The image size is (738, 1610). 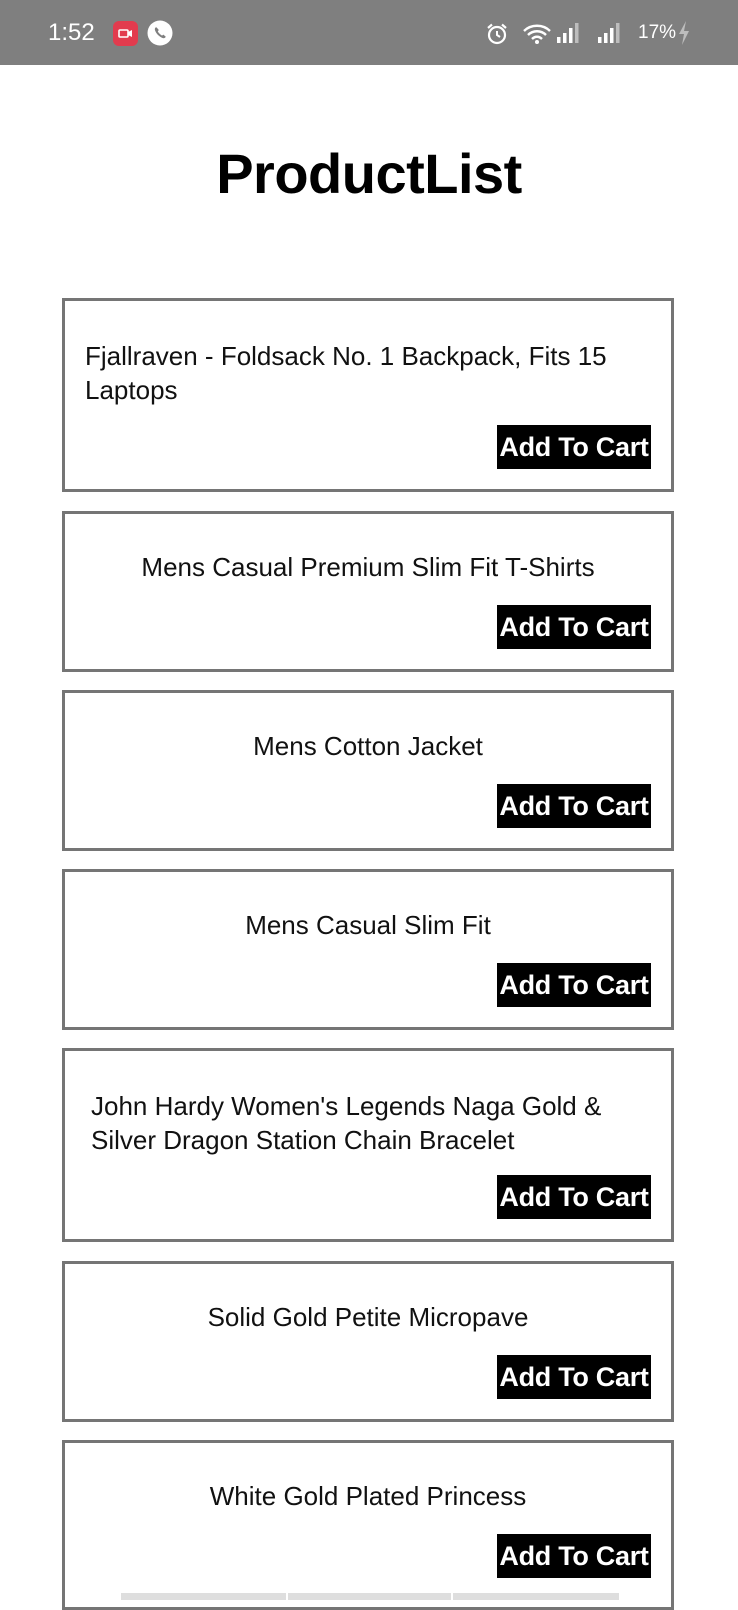 What do you see at coordinates (368, 925) in the screenshot?
I see `product-name: Mens Casual Slim Fit` at bounding box center [368, 925].